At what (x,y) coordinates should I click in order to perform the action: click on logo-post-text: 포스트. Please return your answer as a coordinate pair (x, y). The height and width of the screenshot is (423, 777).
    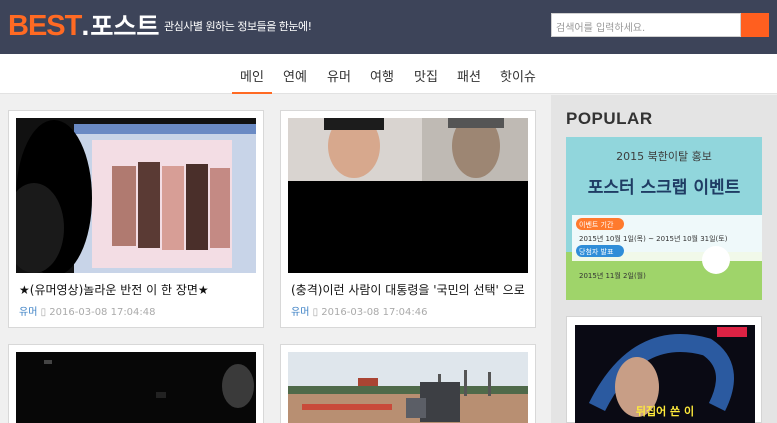
    Looking at the image, I should click on (125, 26).